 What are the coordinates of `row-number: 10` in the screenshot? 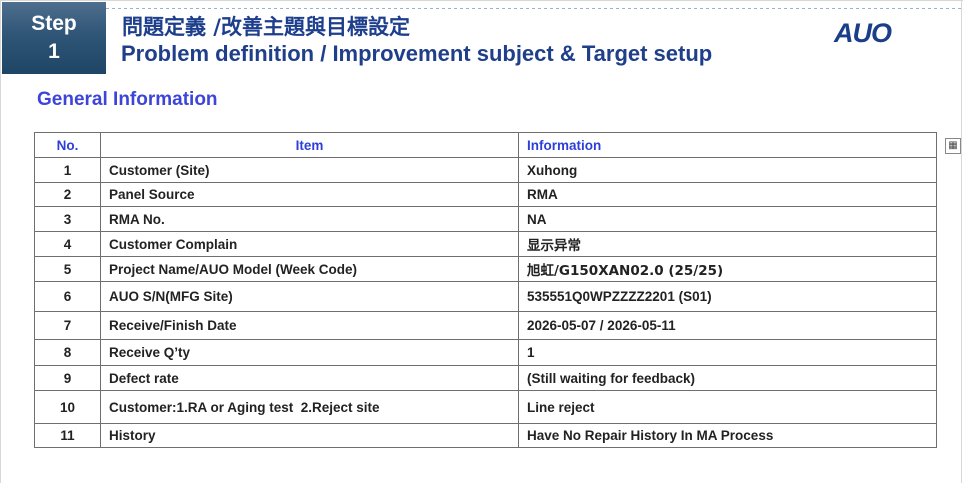 It's located at (67, 407).